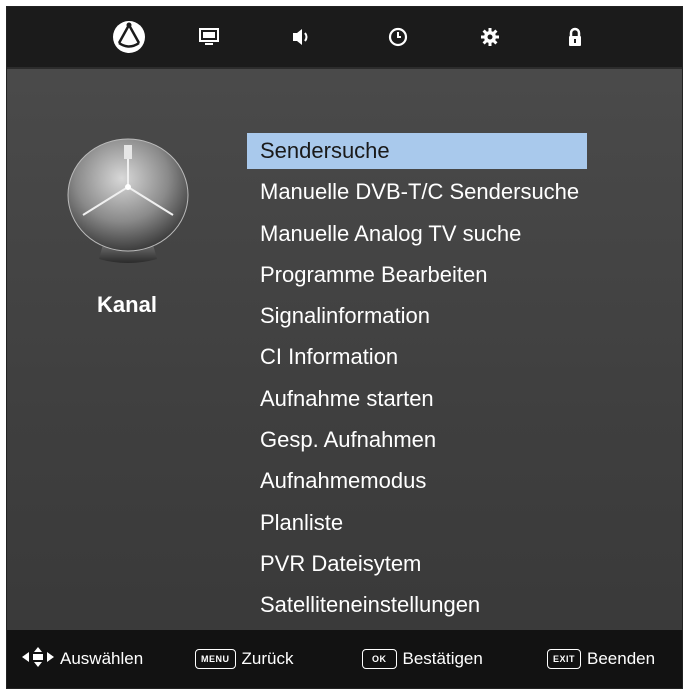 This screenshot has width=687, height=693. I want to click on menu-key-icon: MENU, so click(215, 659).